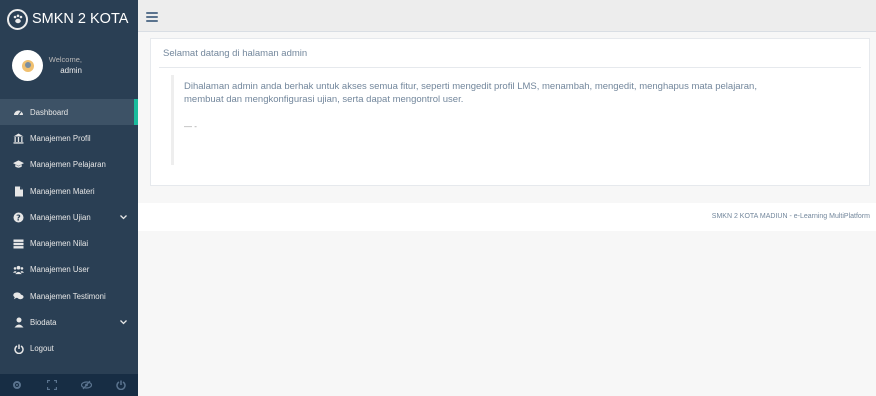 The height and width of the screenshot is (396, 876). I want to click on tachometer-icon, so click(18, 112).